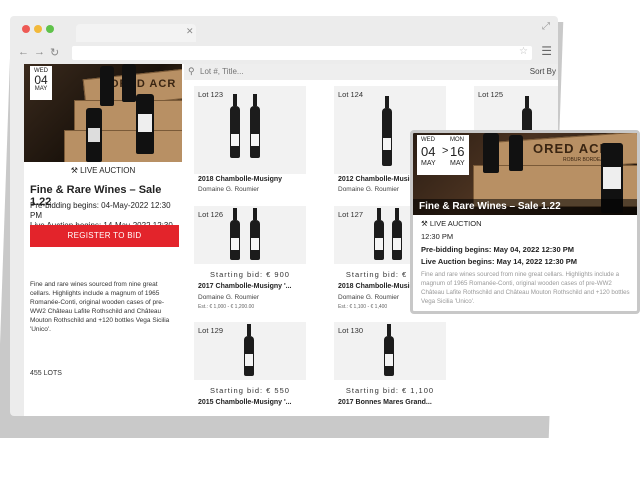 The image size is (644, 480). Describe the element at coordinates (457, 163) in the screenshot. I see `to-month: MAY` at that location.